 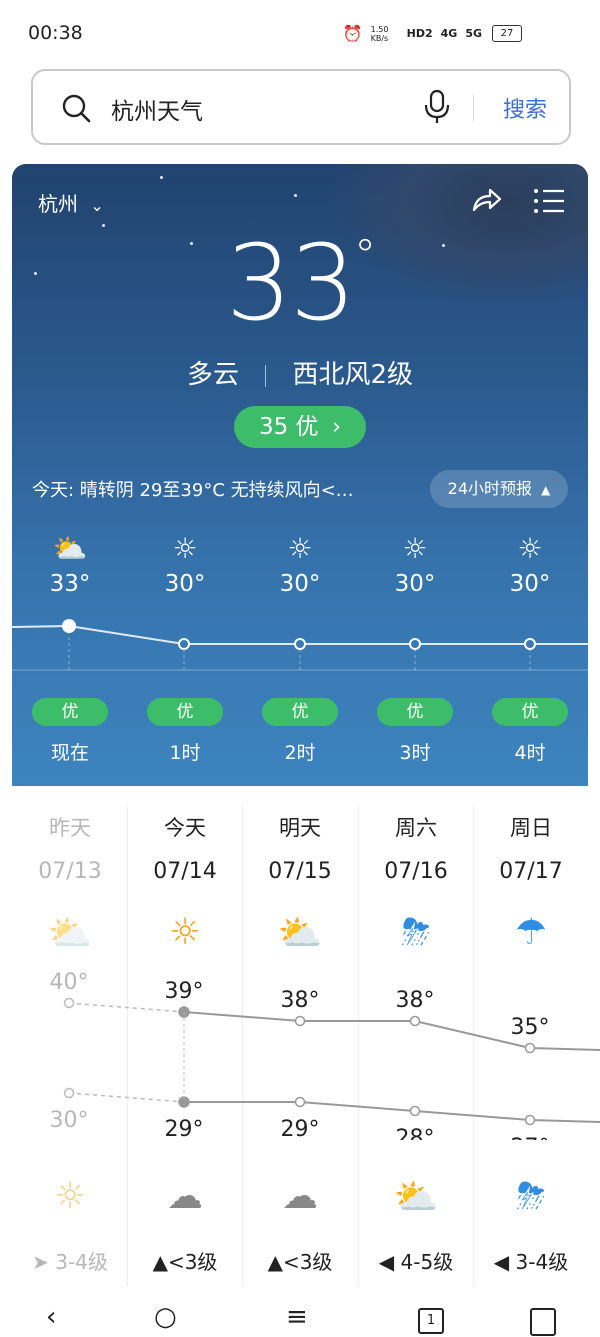 I want to click on wind-direction-icon: ➤, so click(x=44, y=1262).